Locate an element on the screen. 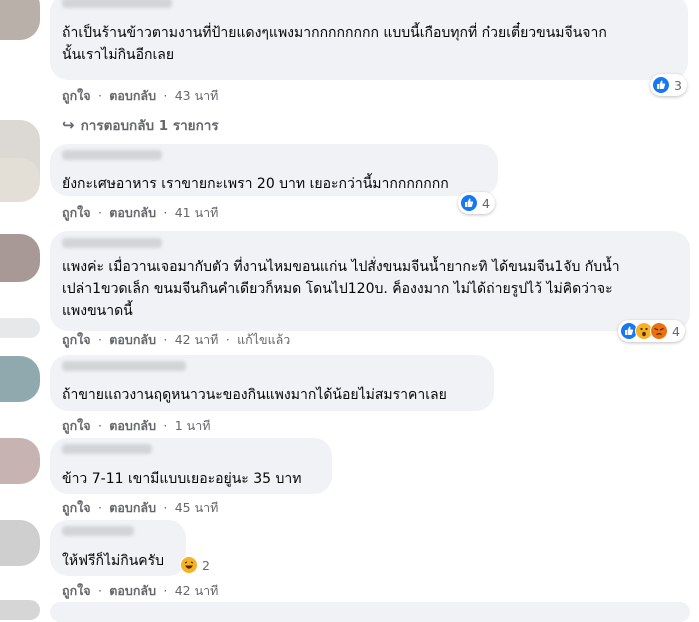 The image size is (699, 622). comment-actions: ถูกใจ · ตอบกลับ · 42 นาที is located at coordinates (140, 591).